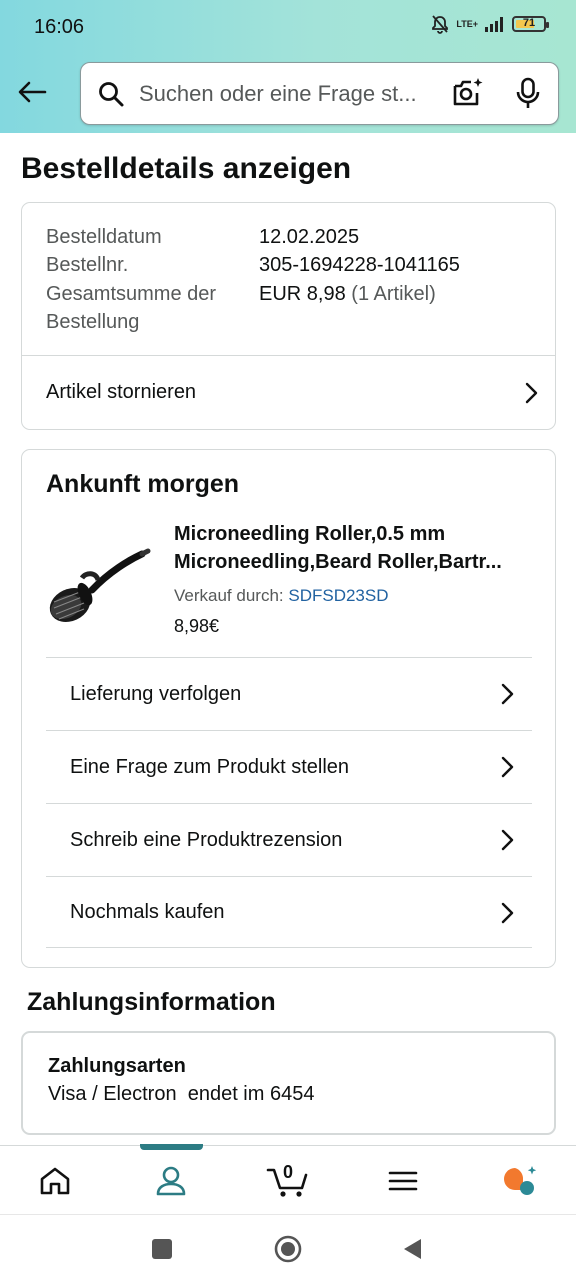  I want to click on app-header: 16:06 LTE+ 71, so click(288, 66).